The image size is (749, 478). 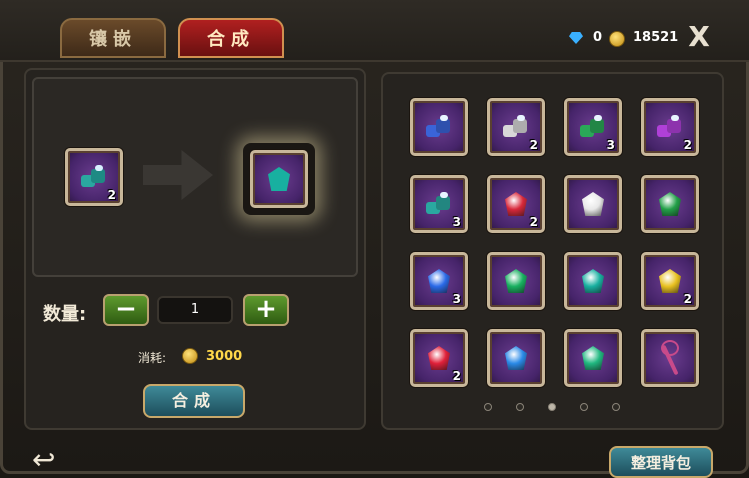 I want to click on emerald-gem-icon, so click(x=516, y=281).